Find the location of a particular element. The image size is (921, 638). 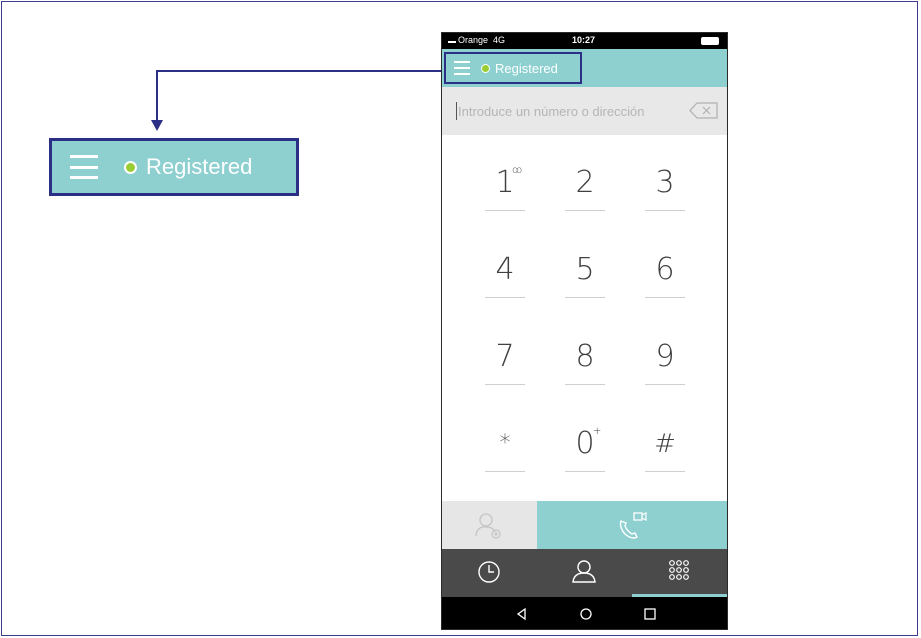

carrier-name: Orange is located at coordinates (473, 40).